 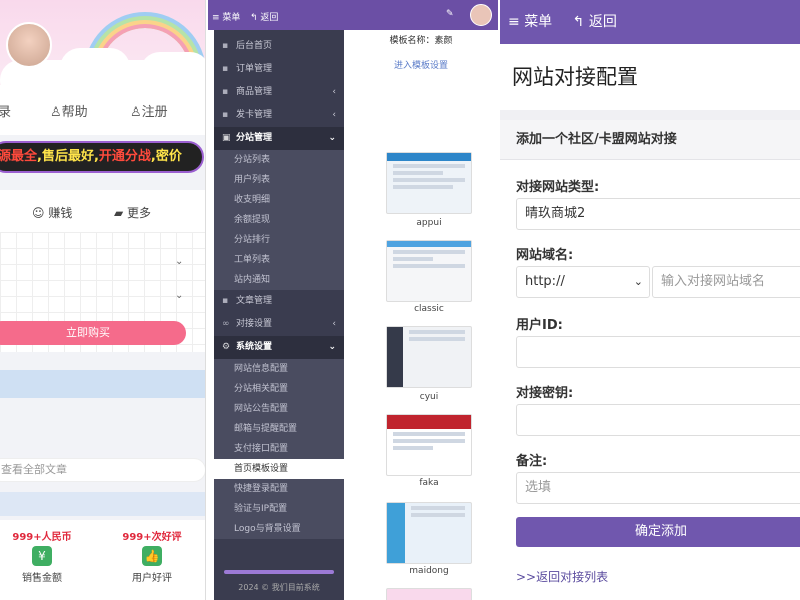 I want to click on submit-button: 确定添加, so click(x=658, y=532).